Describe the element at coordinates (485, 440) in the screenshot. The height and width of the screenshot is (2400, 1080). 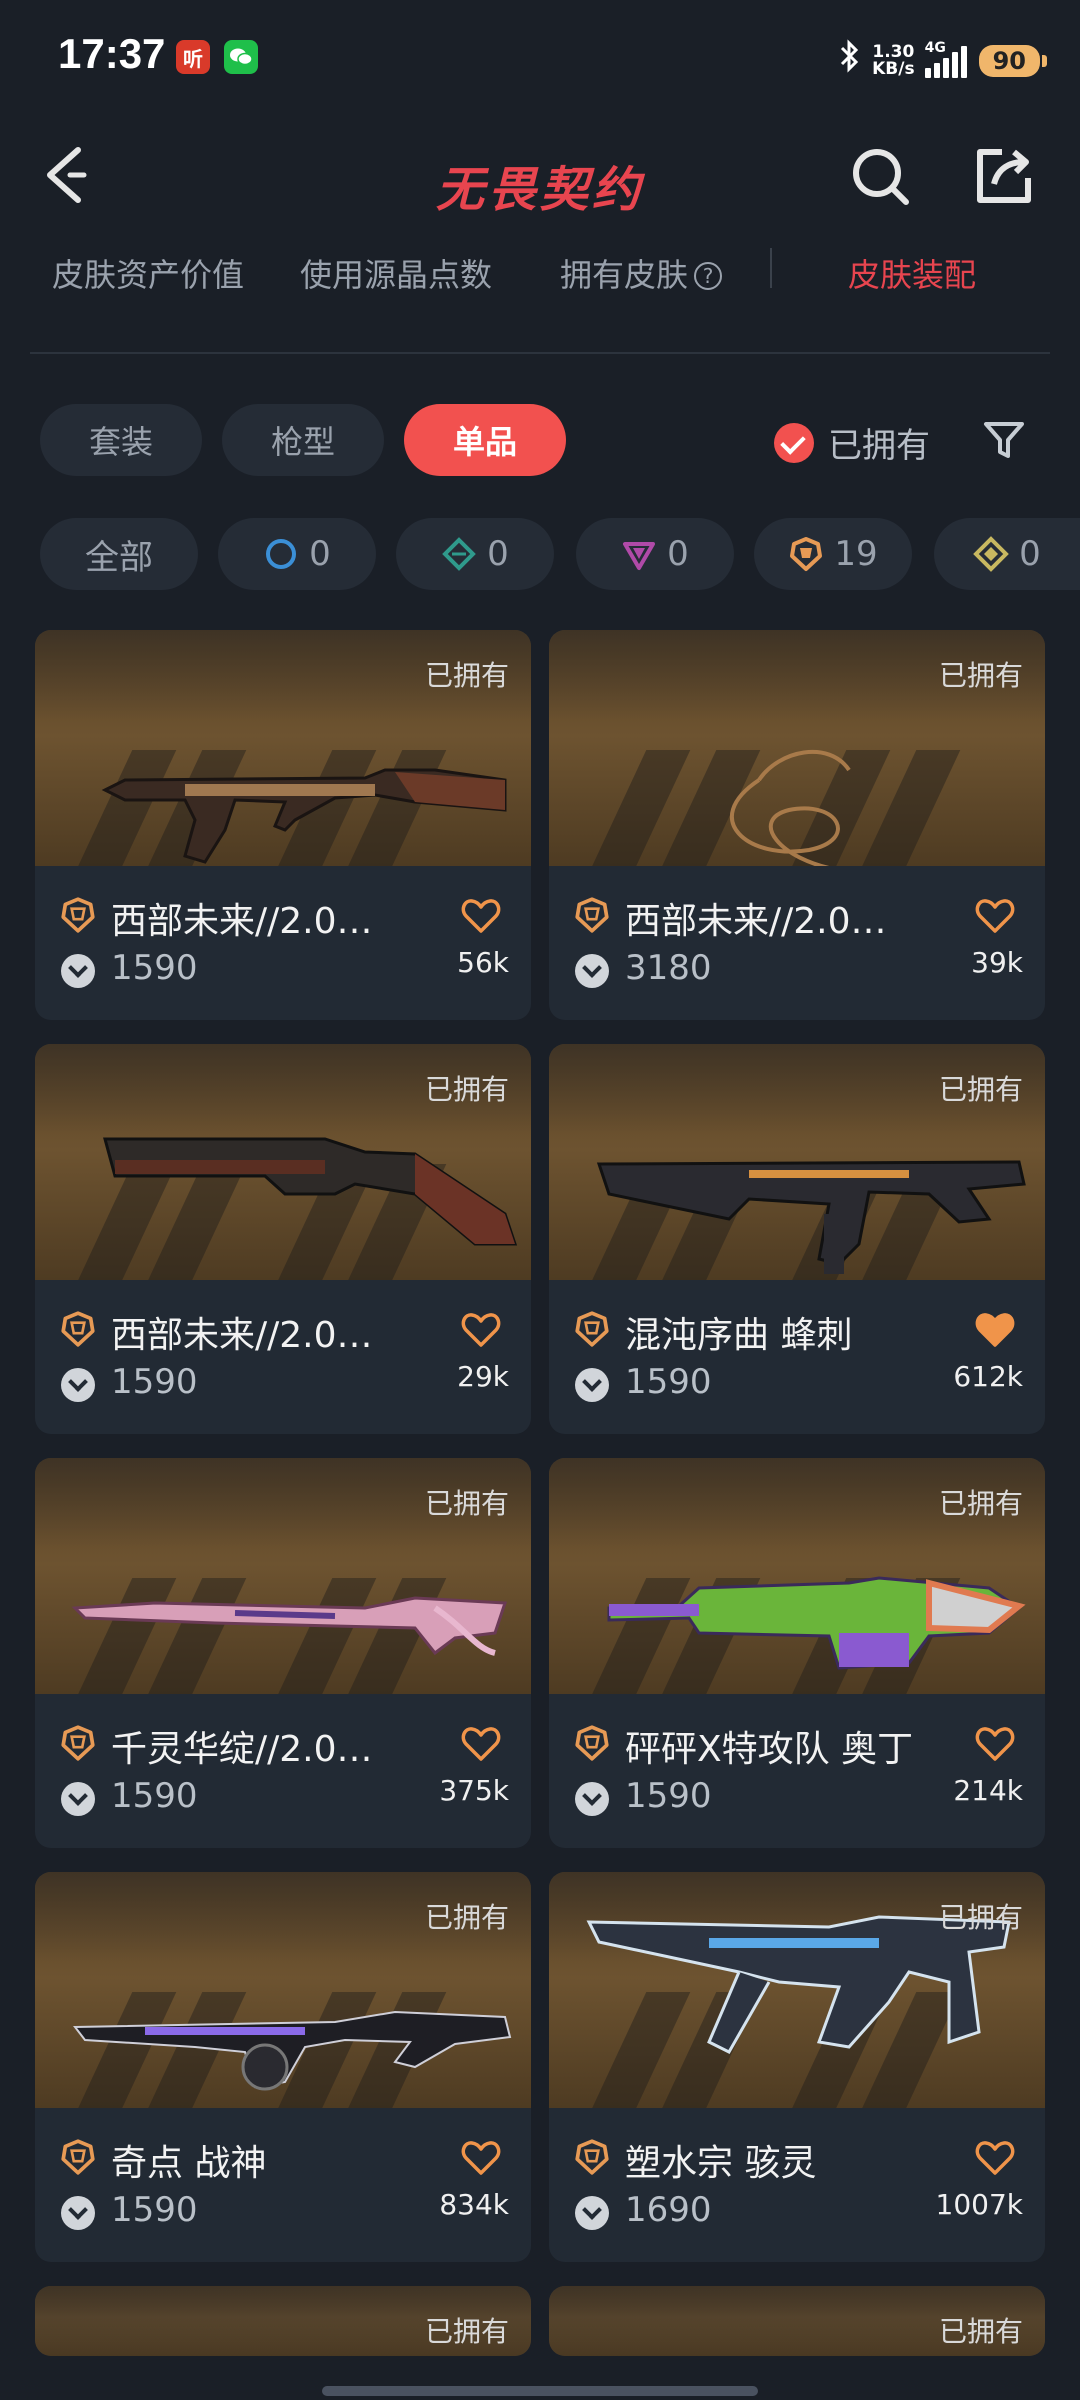
I see `filter-single-item: 单品` at that location.